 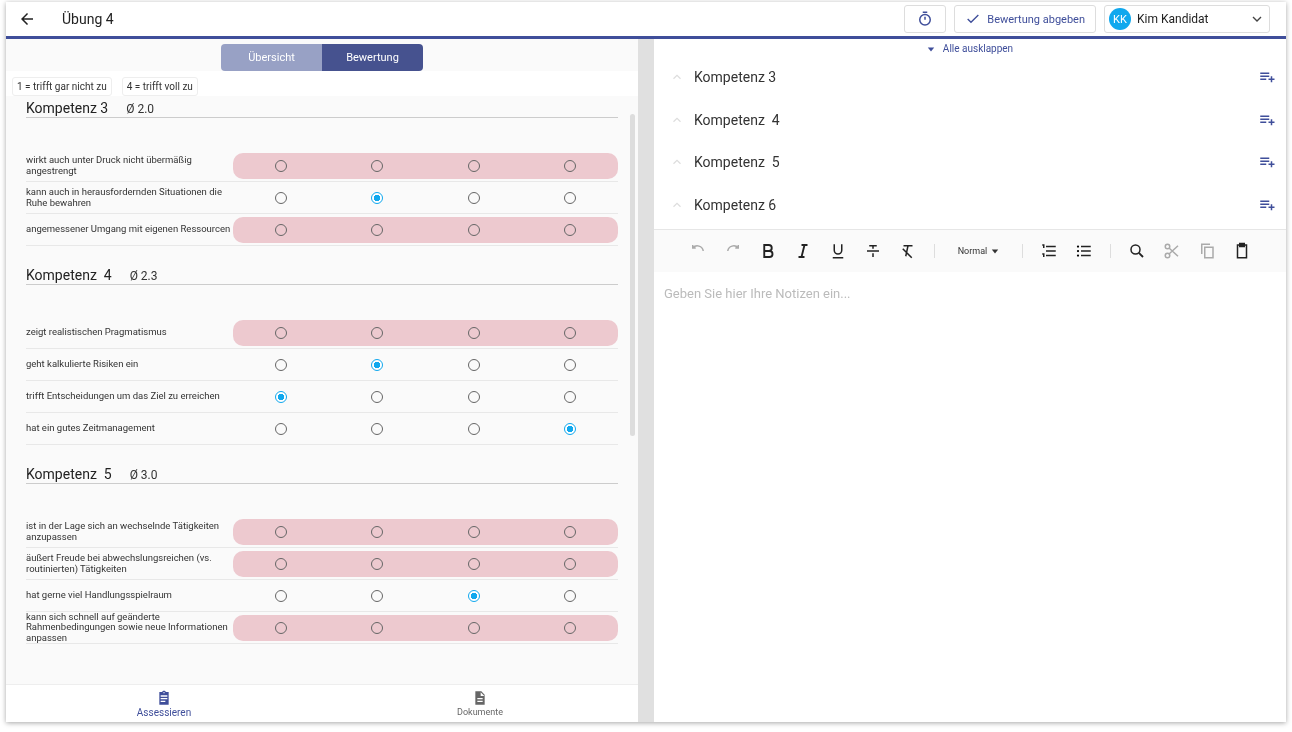 What do you see at coordinates (140, 109) in the screenshot?
I see `average-score: Ø 2.0` at bounding box center [140, 109].